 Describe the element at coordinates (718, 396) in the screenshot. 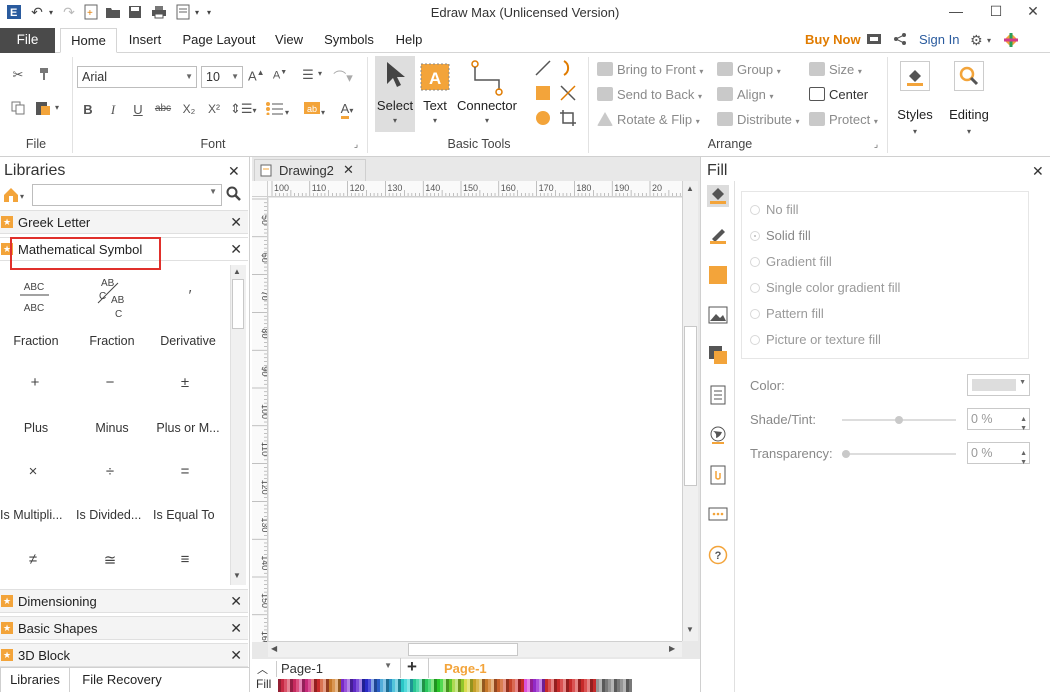

I see `page-properties-icon` at that location.